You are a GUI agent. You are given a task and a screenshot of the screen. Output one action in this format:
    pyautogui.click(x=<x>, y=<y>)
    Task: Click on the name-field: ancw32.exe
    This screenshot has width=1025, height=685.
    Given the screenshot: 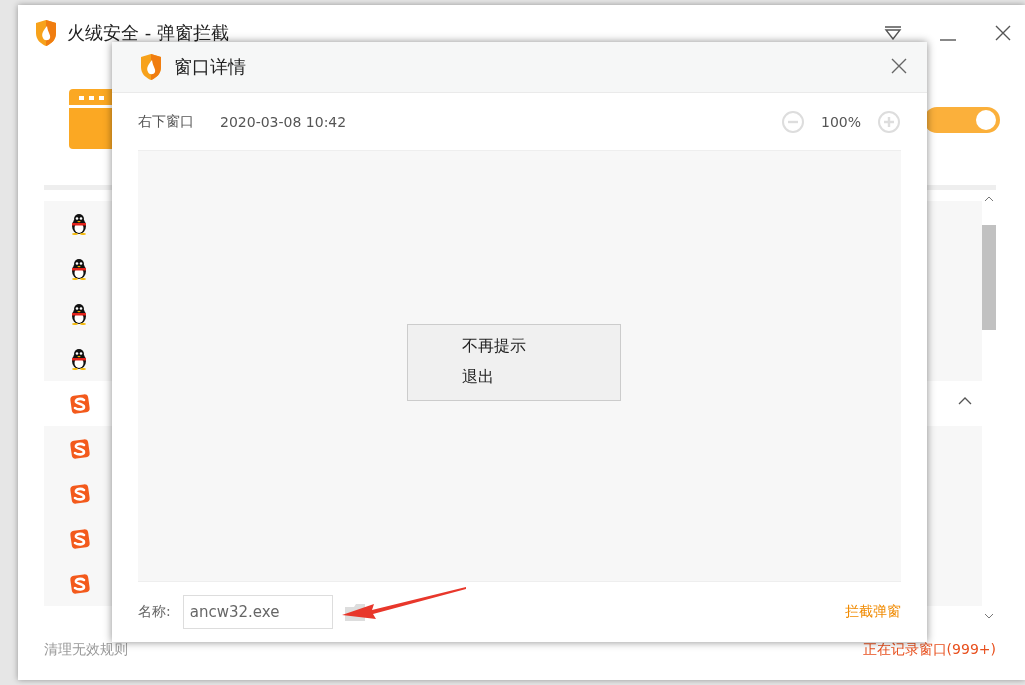 What is the action you would take?
    pyautogui.click(x=257, y=612)
    